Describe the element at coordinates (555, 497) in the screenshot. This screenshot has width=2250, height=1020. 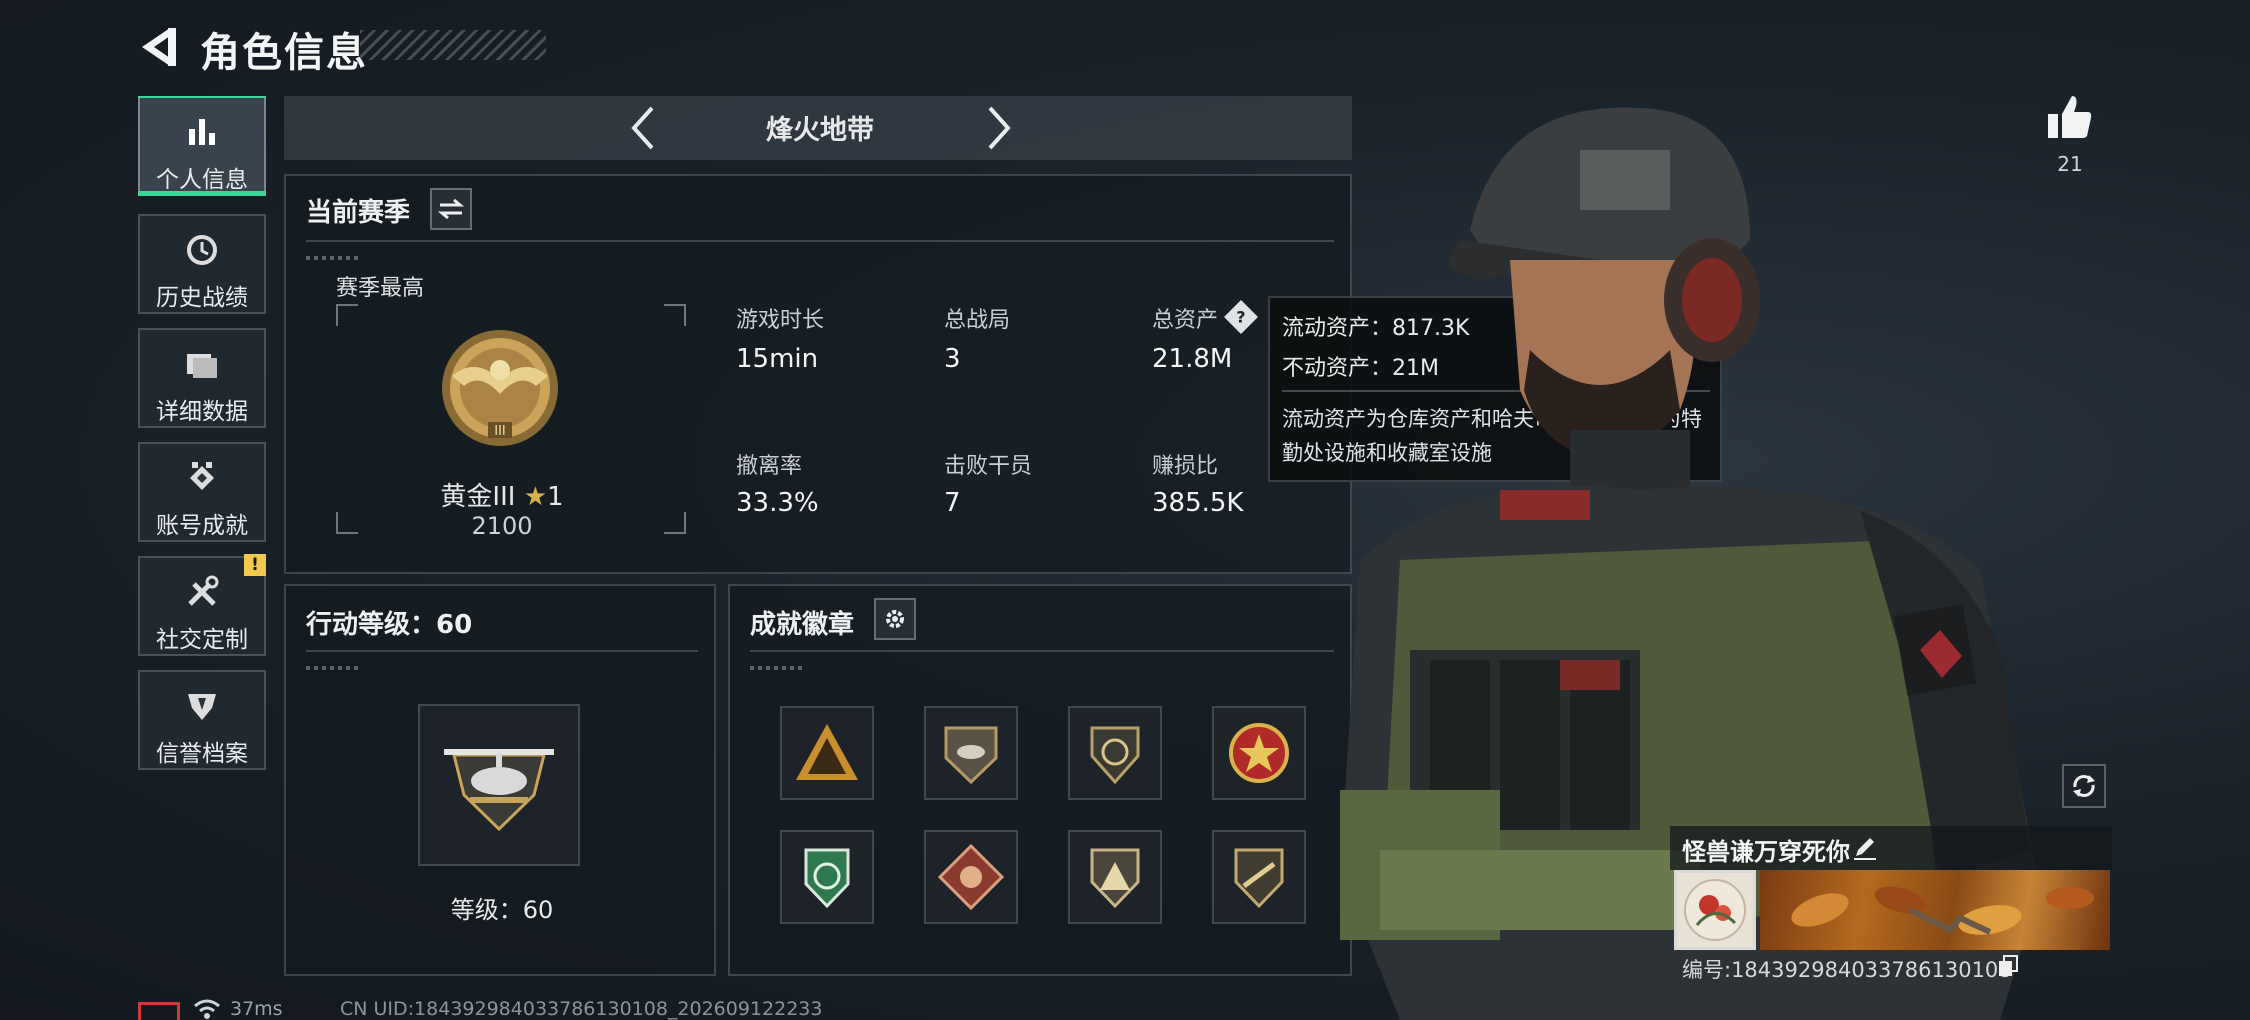
I see `rank-stars: 1` at that location.